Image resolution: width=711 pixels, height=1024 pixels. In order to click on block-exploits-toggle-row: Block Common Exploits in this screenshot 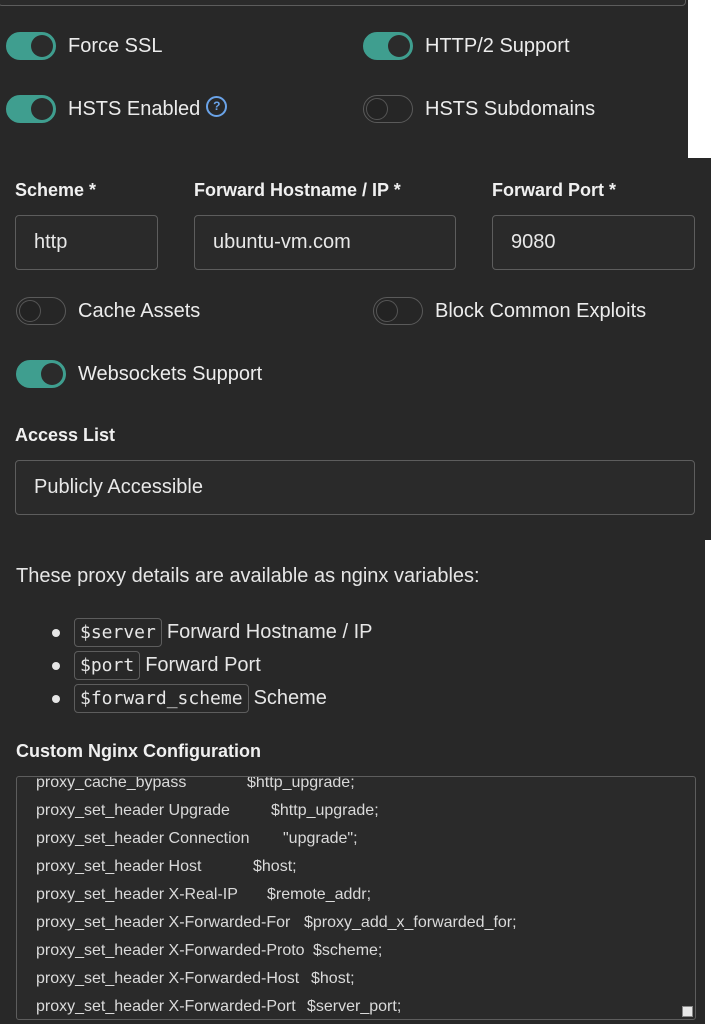, I will do `click(509, 311)`.